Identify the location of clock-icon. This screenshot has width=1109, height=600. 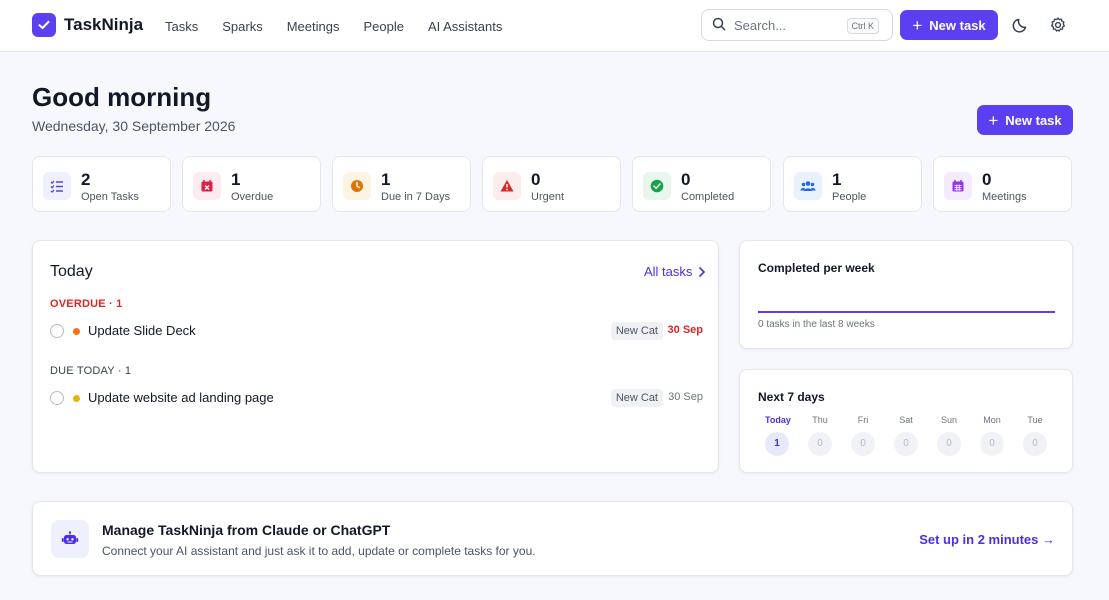
(357, 186).